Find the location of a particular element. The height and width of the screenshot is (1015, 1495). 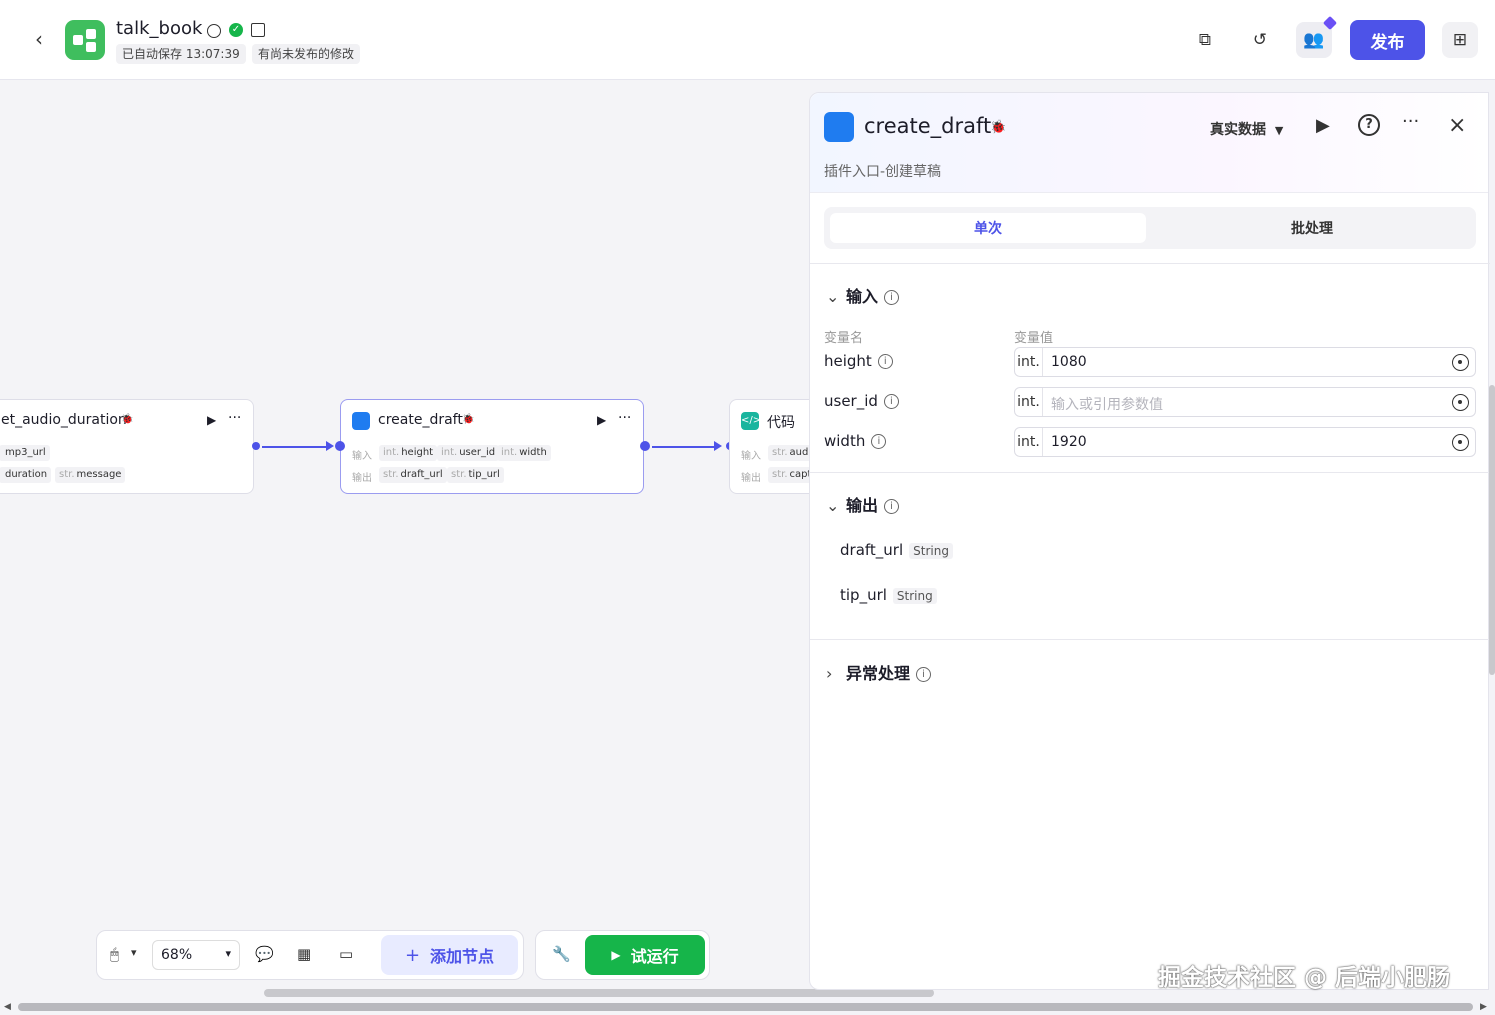

column-header-value: 变量值 is located at coordinates (1034, 338).